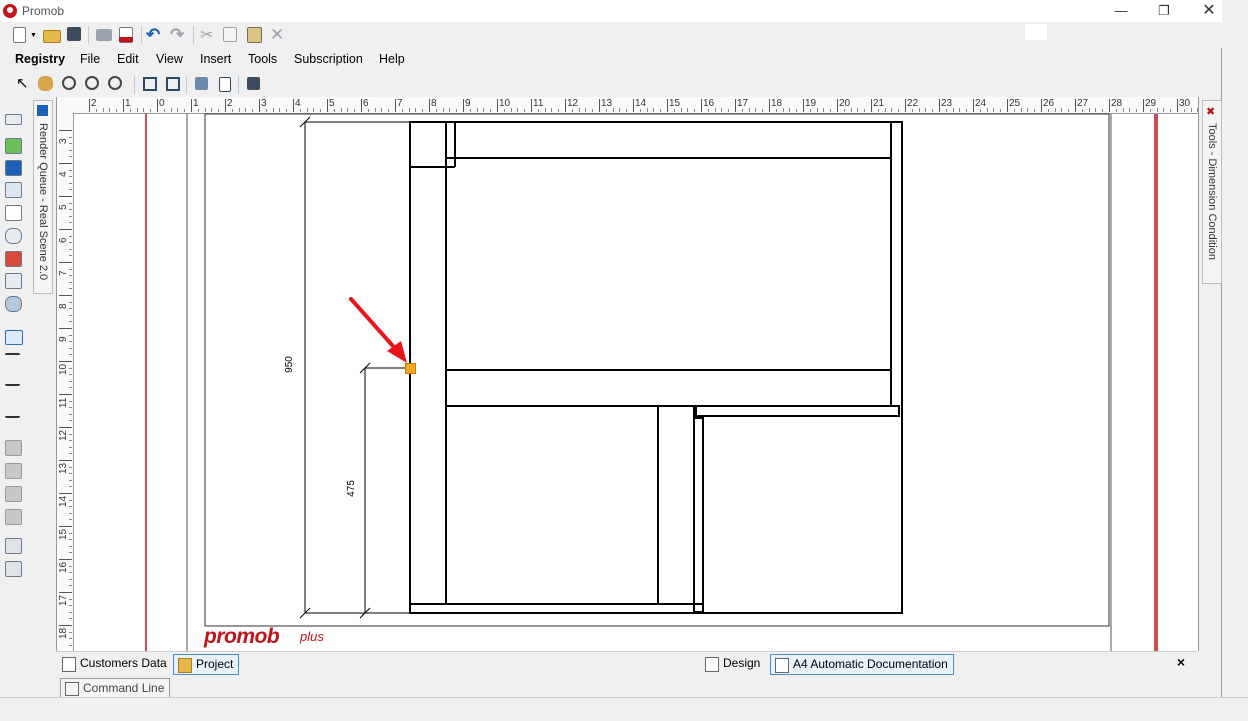  I want to click on standard-toolbar: ▼ ↶ ↷ ✂ ✕, so click(611, 35).